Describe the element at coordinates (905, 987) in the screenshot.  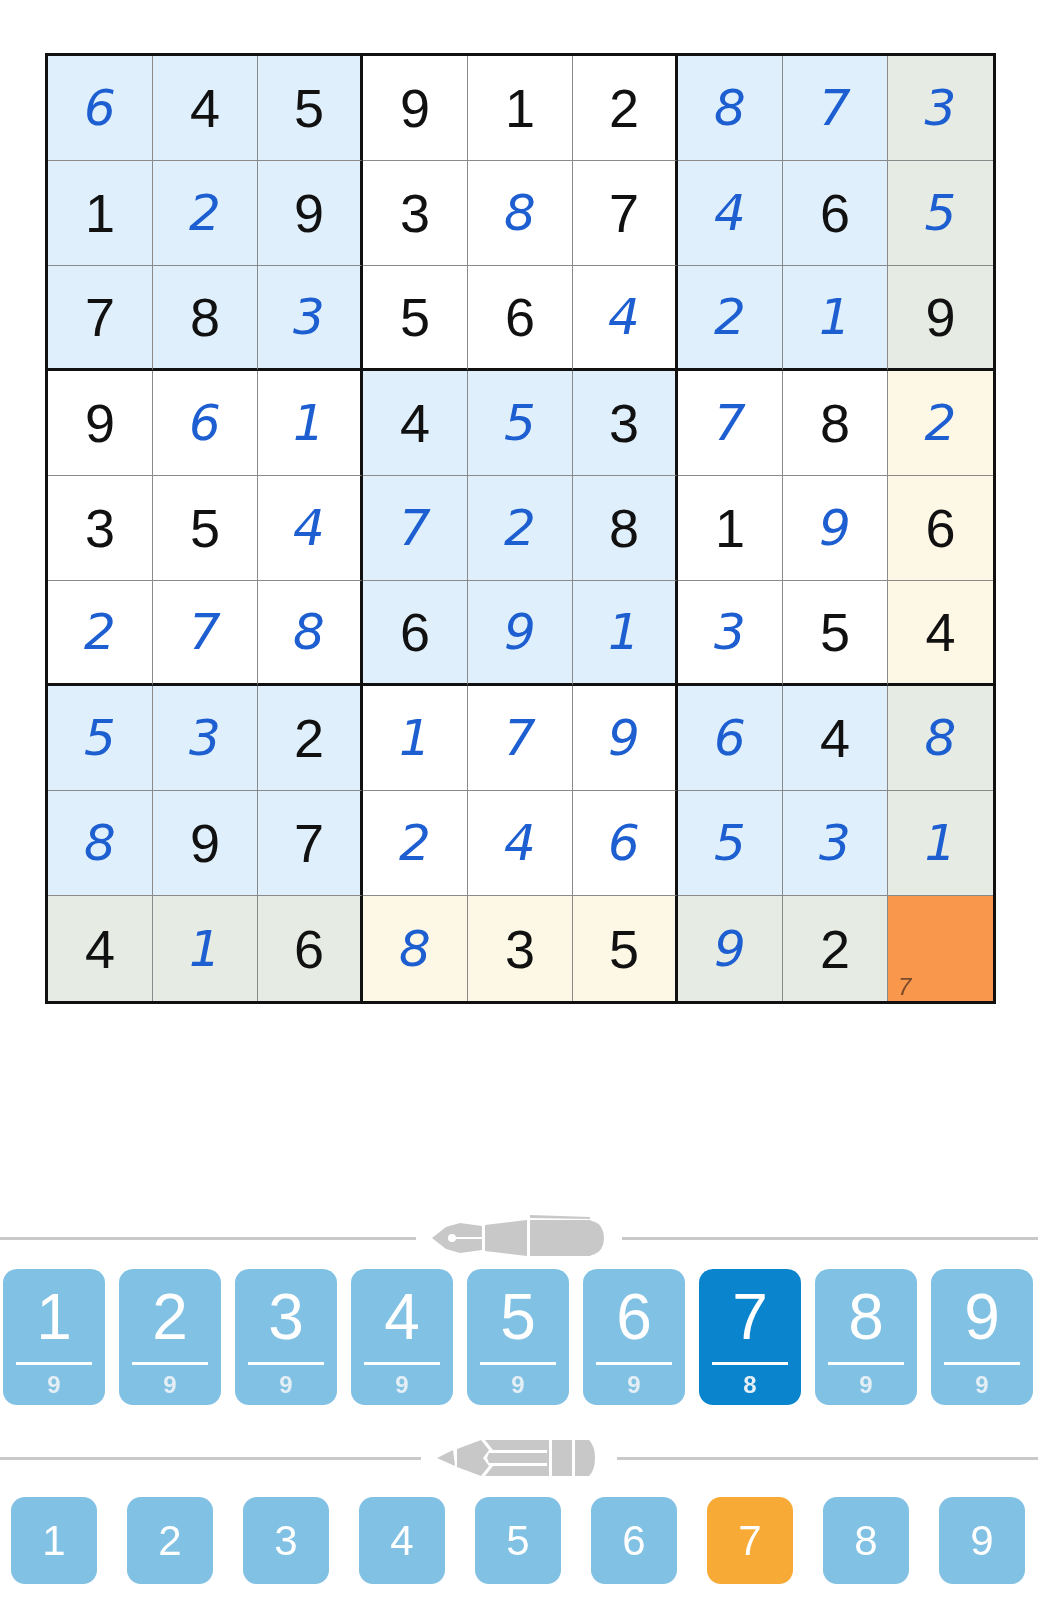
I see `pencil-note: 7` at that location.